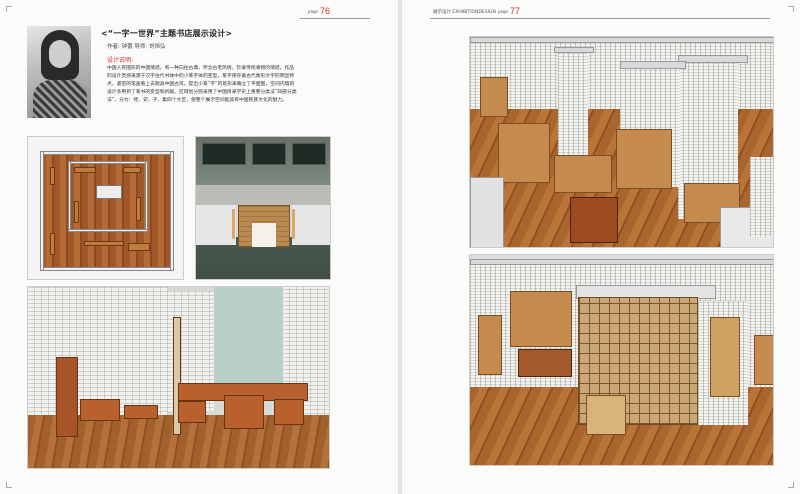 The width and height of the screenshot is (800, 494). What do you see at coordinates (325, 11) in the screenshot?
I see `page-number: 76` at bounding box center [325, 11].